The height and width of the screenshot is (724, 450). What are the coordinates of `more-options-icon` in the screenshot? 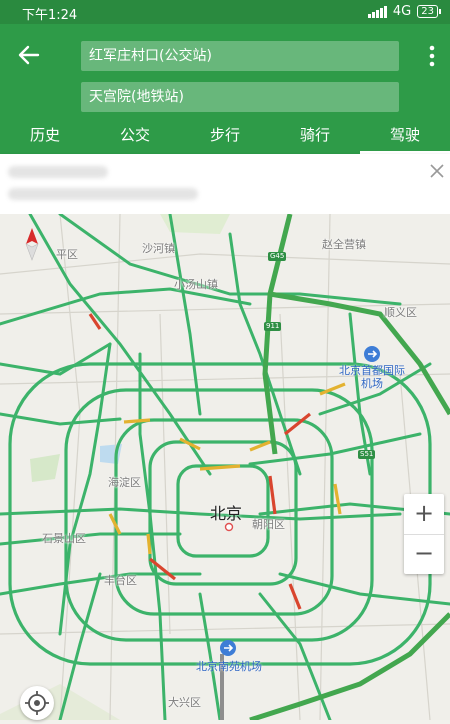 It's located at (432, 56).